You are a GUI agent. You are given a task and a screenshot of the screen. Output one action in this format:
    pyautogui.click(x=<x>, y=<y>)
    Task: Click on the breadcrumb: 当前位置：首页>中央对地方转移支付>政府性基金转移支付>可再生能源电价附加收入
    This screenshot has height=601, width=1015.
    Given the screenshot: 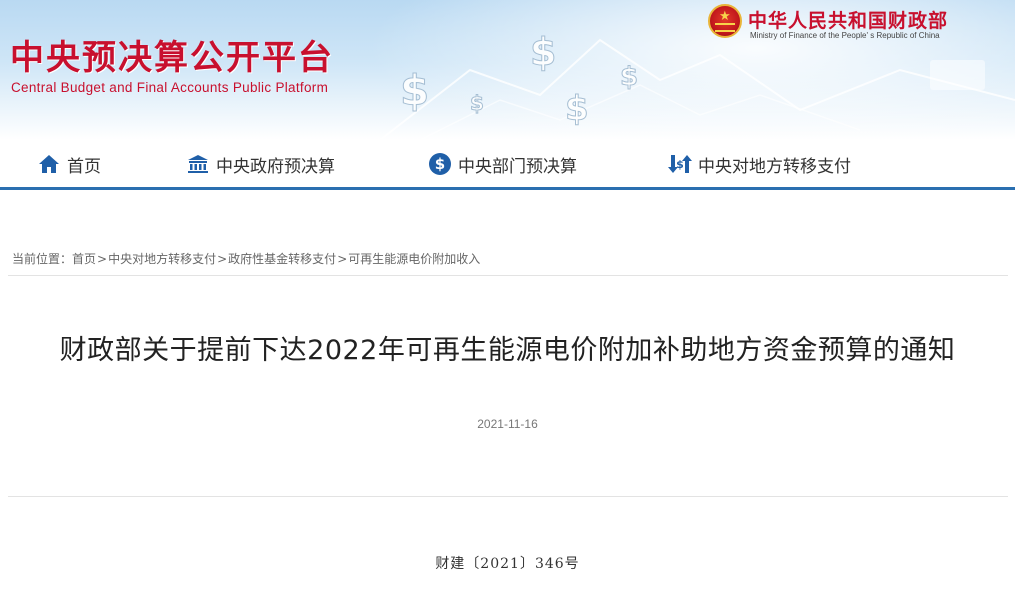 What is the action you would take?
    pyautogui.click(x=246, y=258)
    